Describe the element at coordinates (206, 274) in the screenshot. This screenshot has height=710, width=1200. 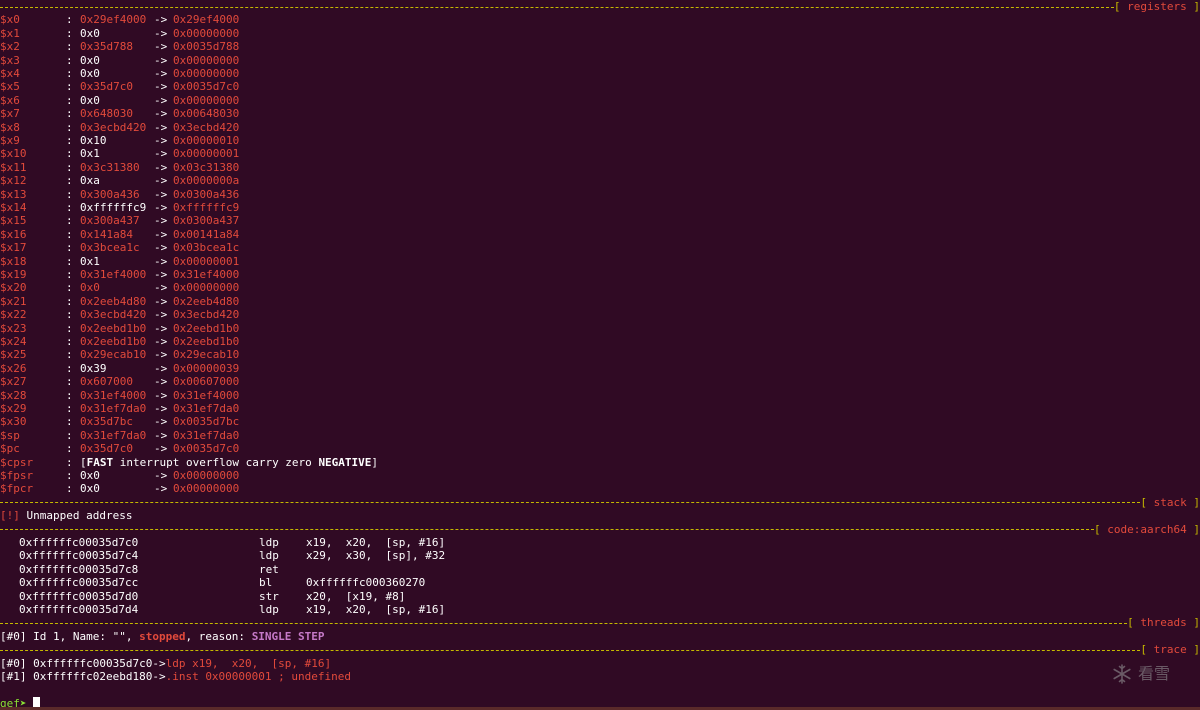
I see `register-deref: 0x31ef4000` at that location.